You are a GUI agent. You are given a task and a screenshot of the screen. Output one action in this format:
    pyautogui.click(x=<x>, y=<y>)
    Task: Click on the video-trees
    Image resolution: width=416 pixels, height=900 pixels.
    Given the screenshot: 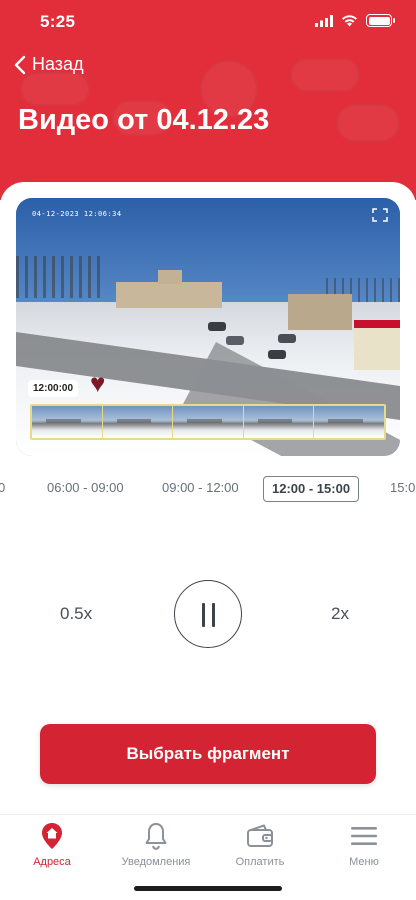 What is the action you would take?
    pyautogui.click(x=61, y=277)
    